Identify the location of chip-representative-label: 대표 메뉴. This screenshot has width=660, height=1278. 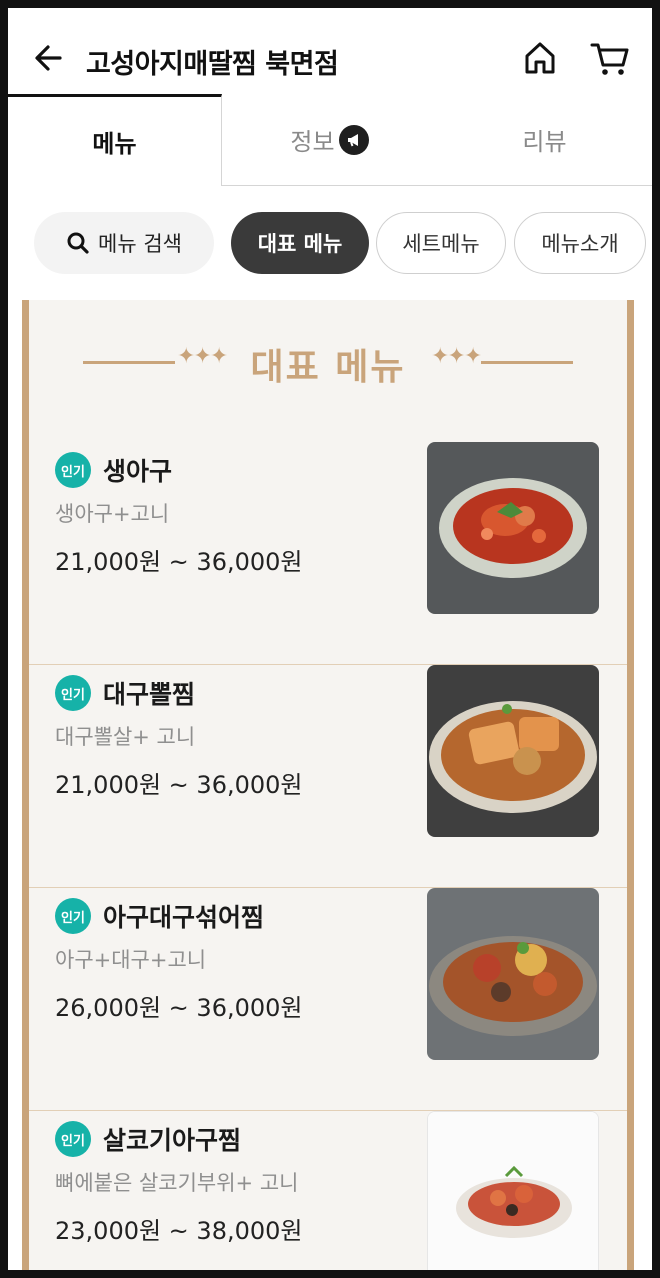
(300, 244).